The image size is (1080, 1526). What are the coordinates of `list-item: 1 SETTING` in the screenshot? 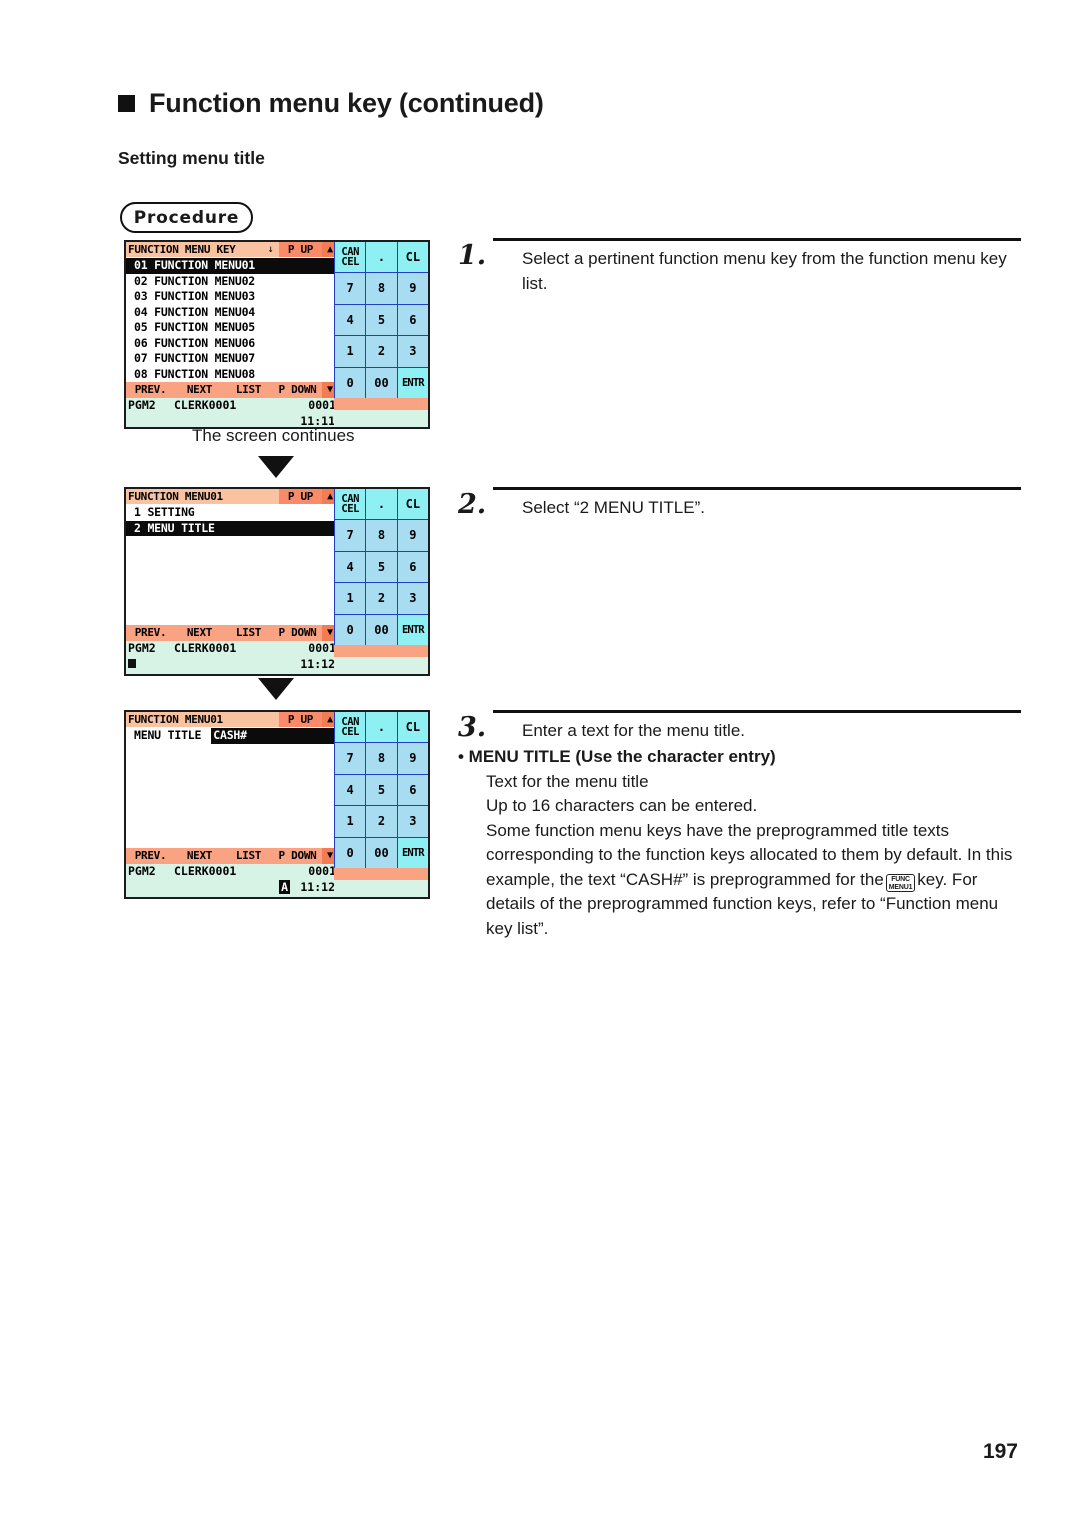 It's located at (232, 513).